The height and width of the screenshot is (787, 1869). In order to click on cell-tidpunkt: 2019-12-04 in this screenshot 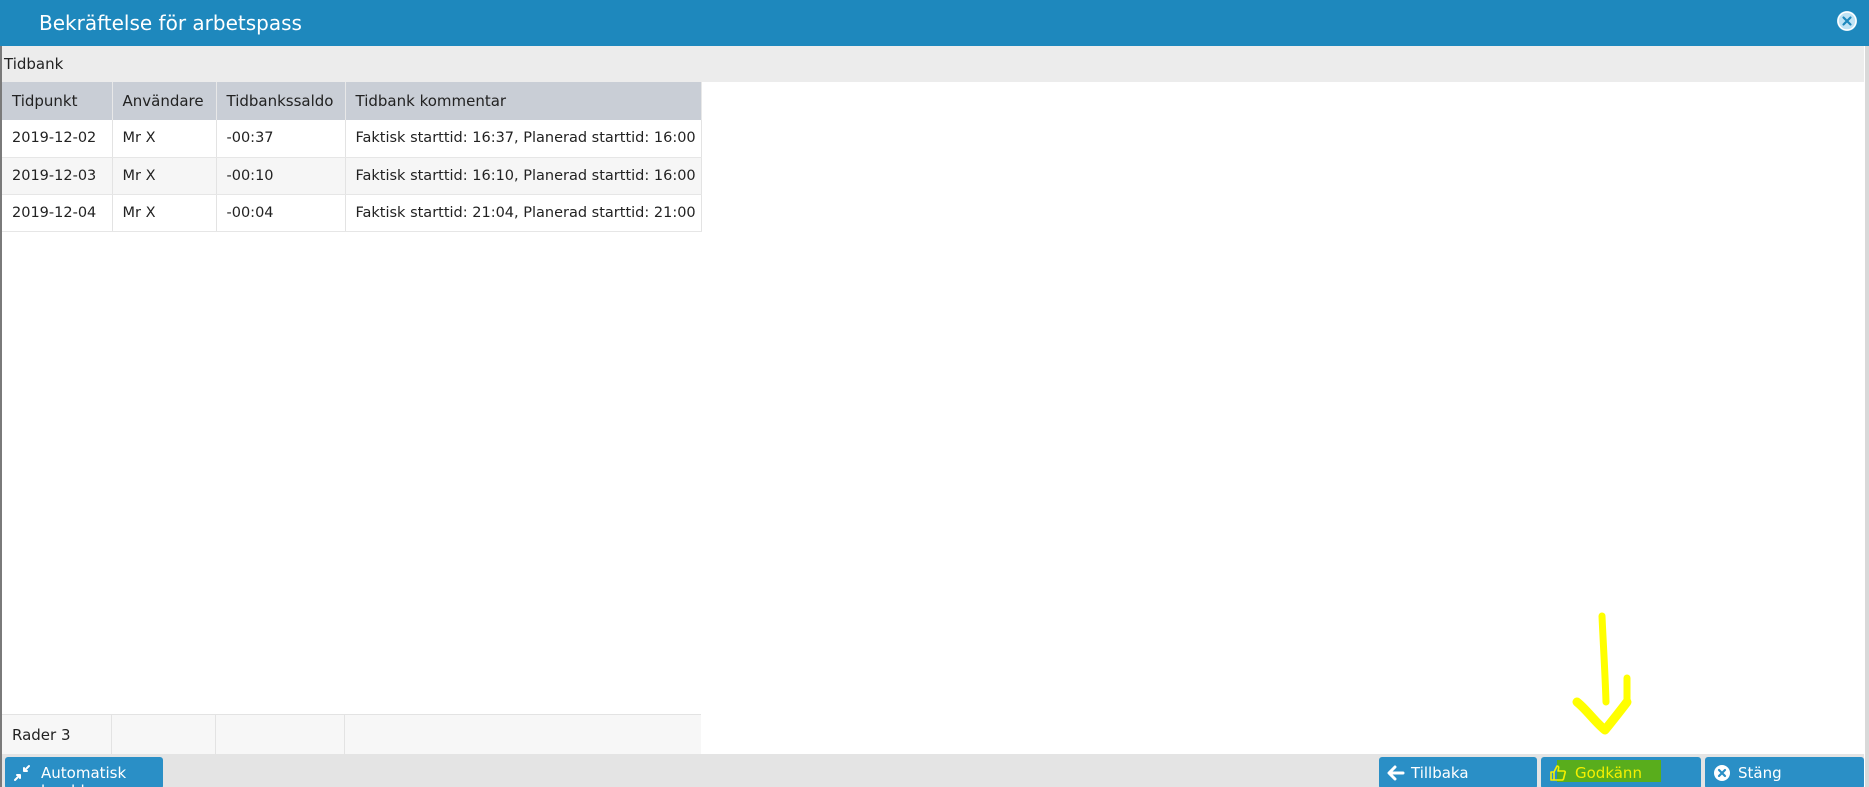, I will do `click(57, 213)`.